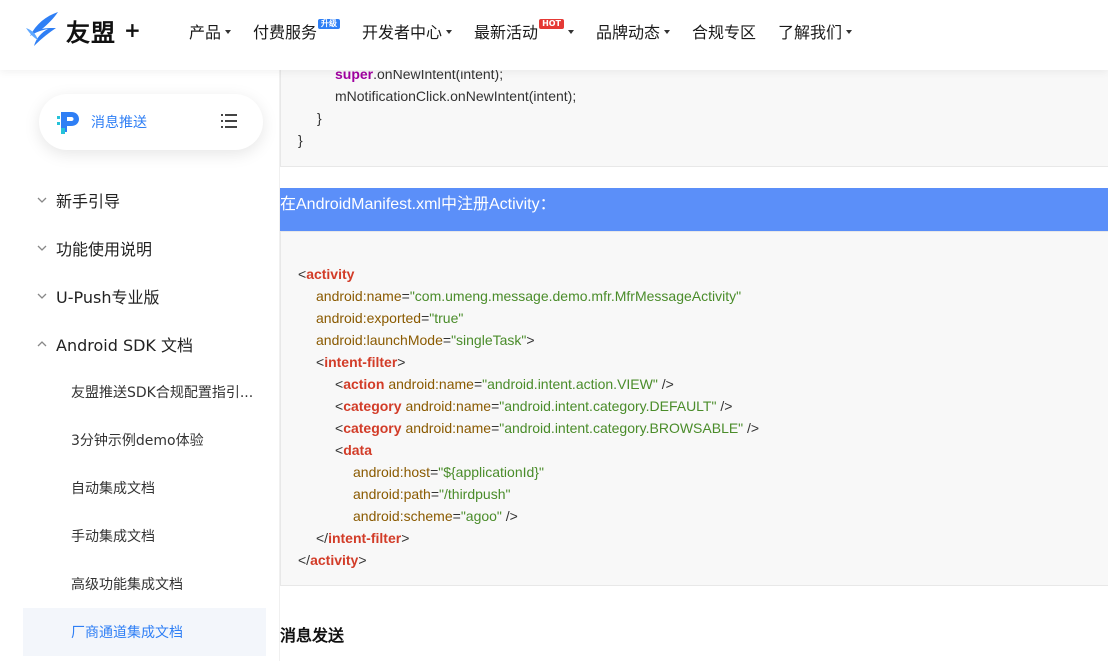 The image size is (1108, 661). What do you see at coordinates (628, 32) in the screenshot?
I see `nav-label: 品牌动态` at bounding box center [628, 32].